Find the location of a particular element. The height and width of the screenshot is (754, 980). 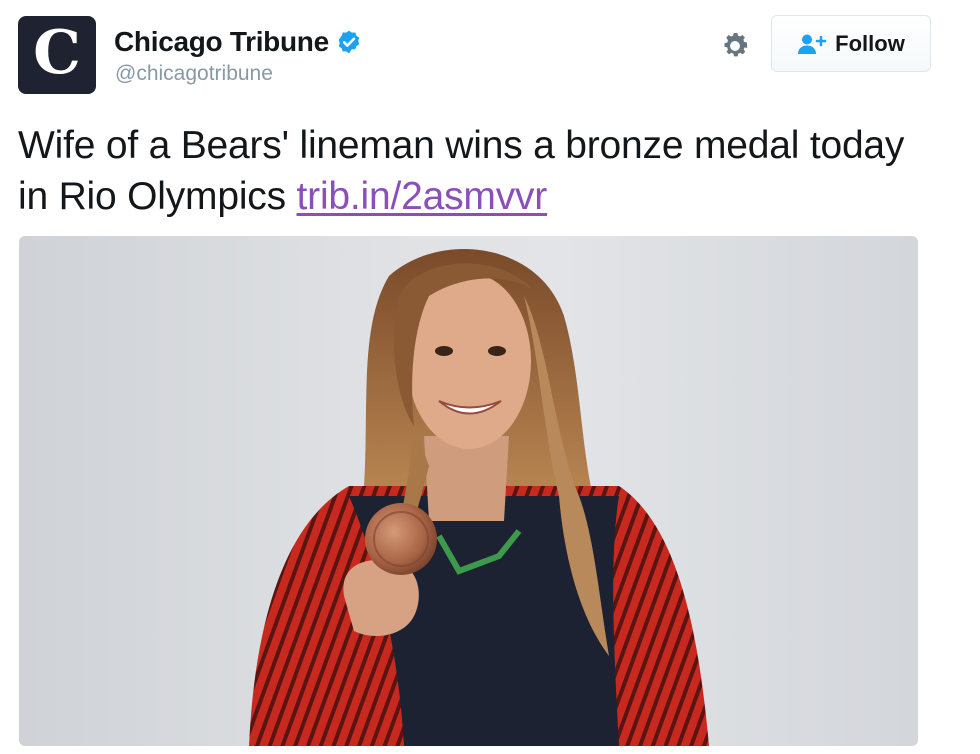

verified-badge-icon is located at coordinates (349, 42).